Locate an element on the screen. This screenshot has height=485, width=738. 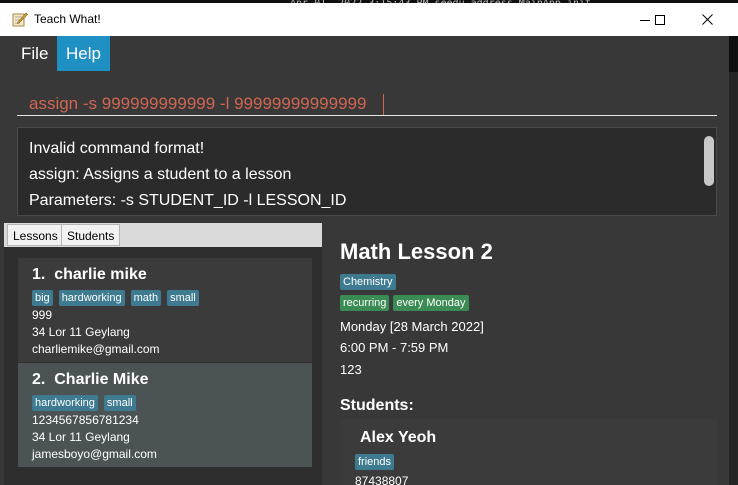
recurring-tag: every Monday is located at coordinates (431, 303).